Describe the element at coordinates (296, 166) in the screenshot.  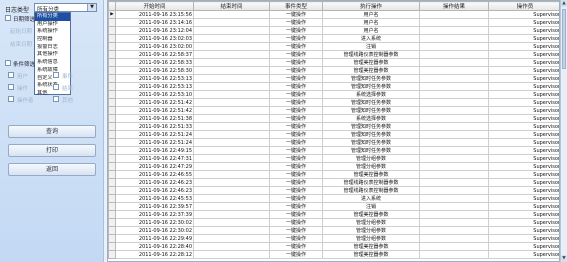
I see `cell-event-type: 一键操作` at that location.